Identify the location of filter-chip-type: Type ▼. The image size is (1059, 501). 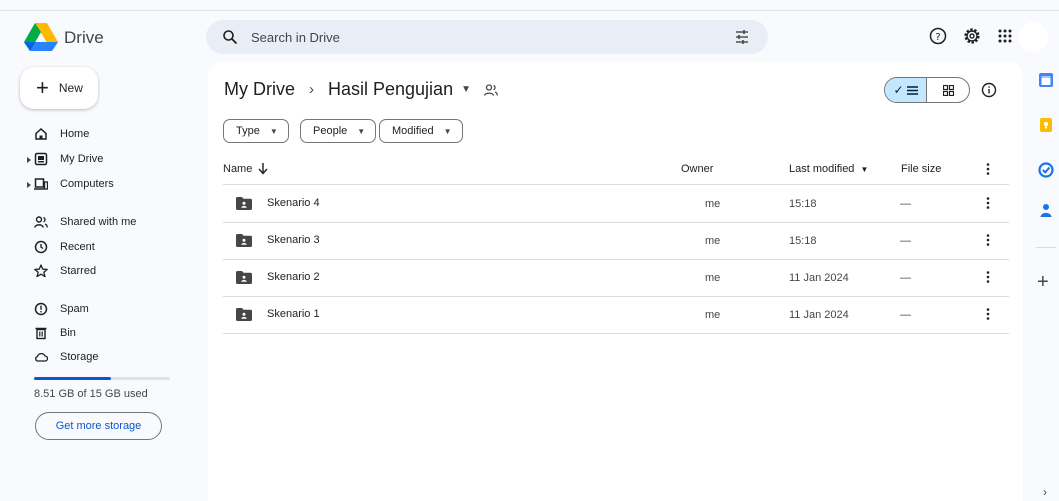
(256, 131).